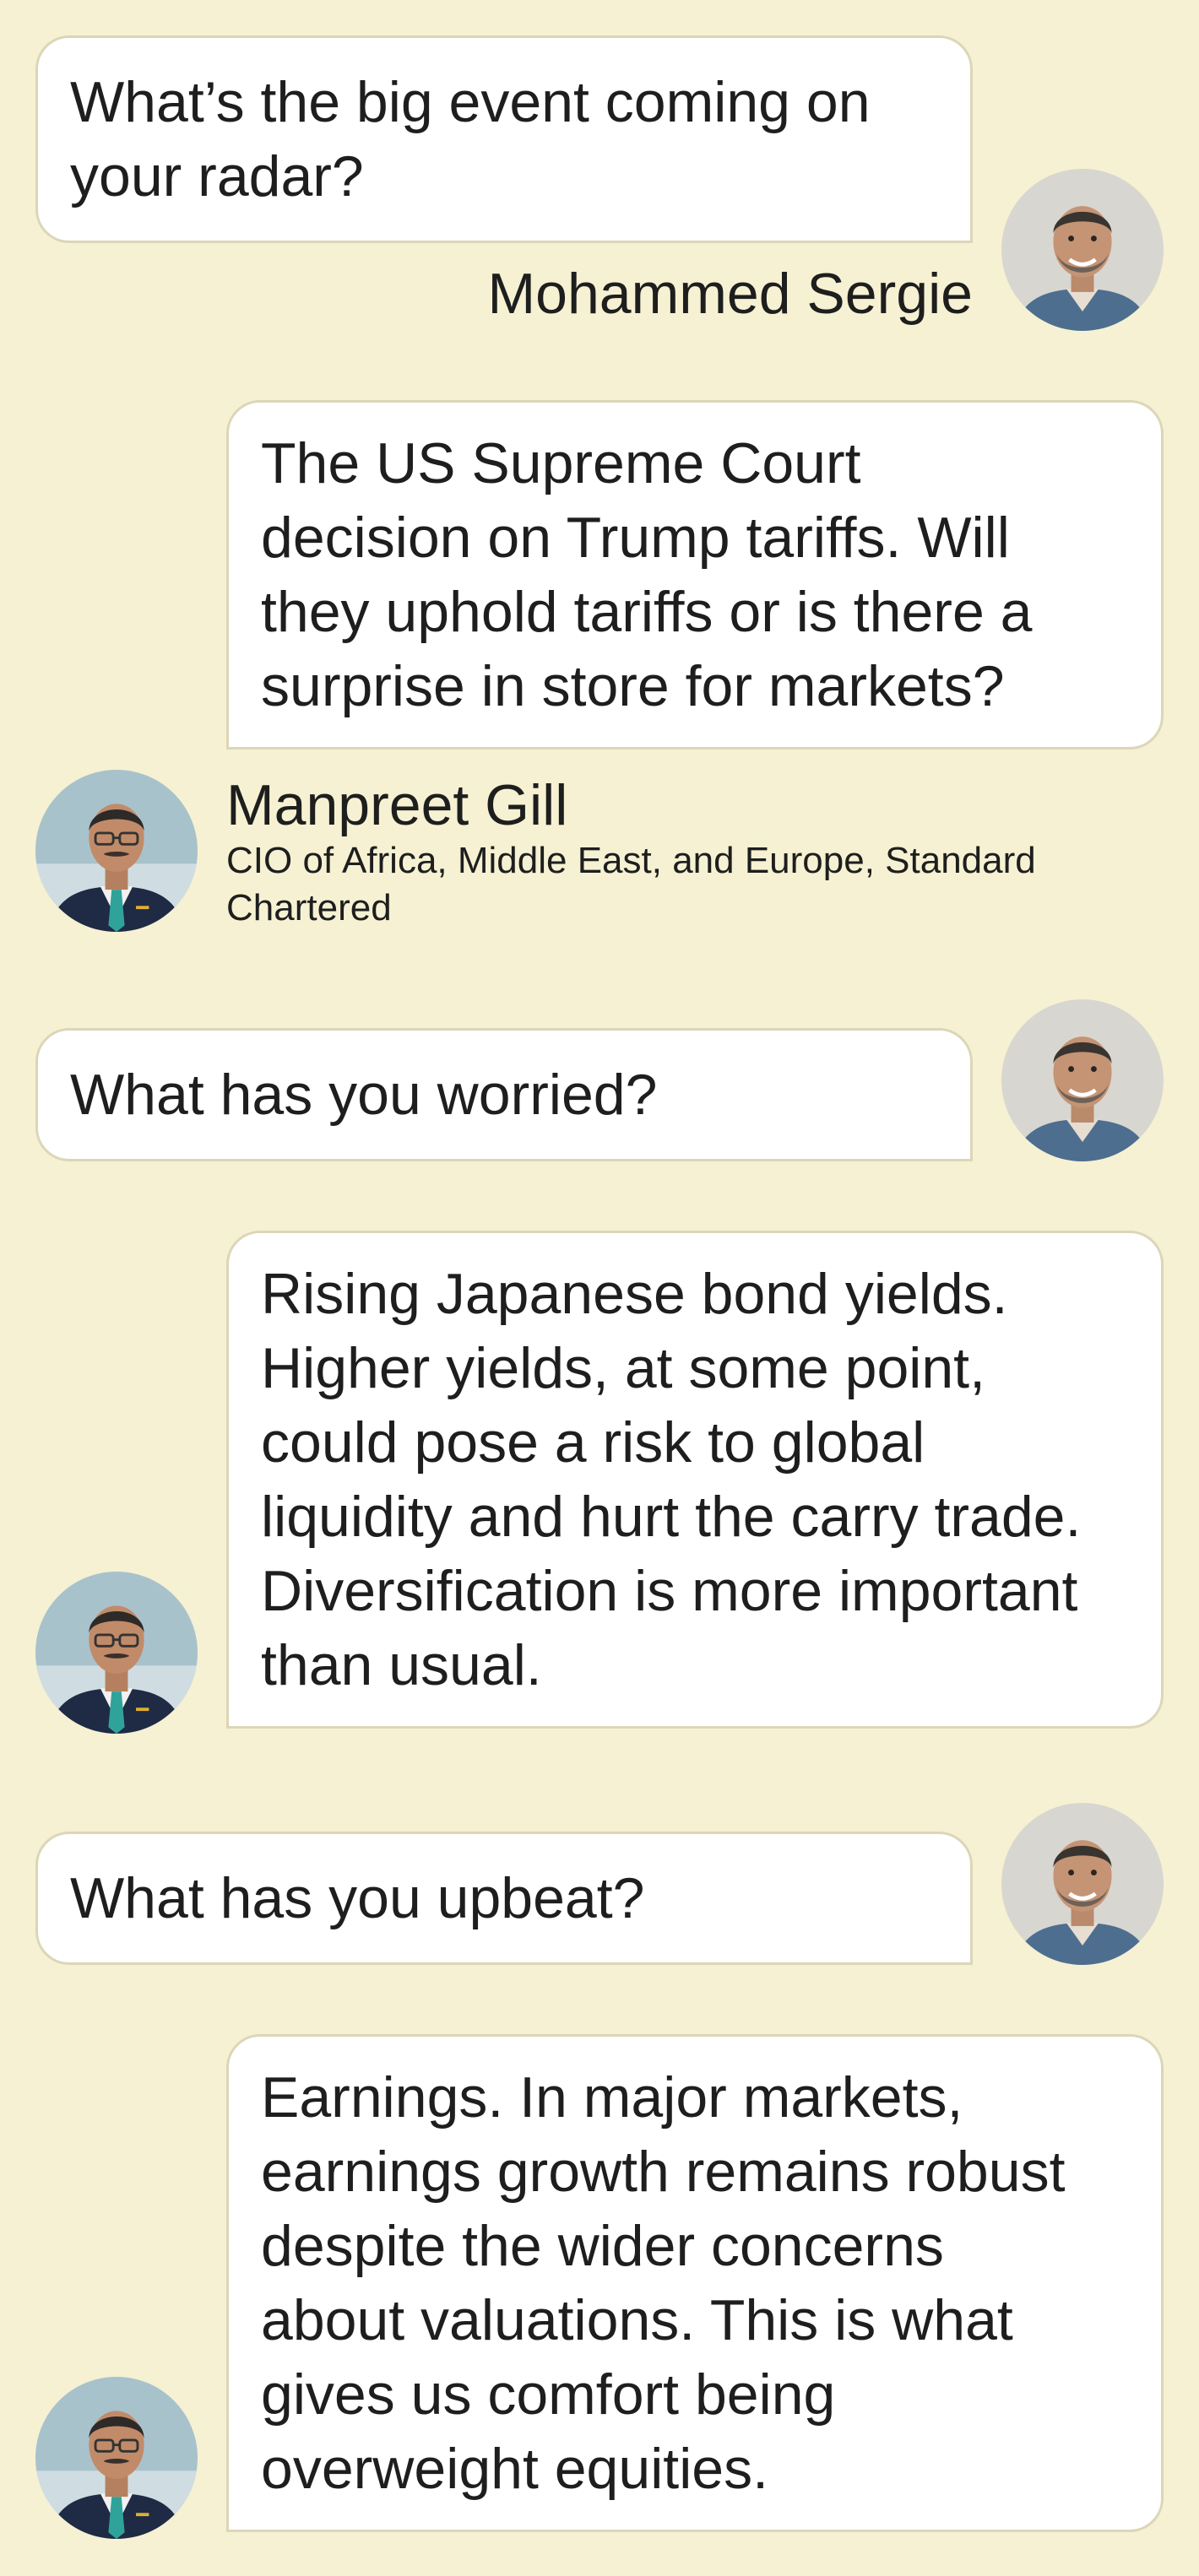 The image size is (1199, 2576). I want to click on interviewer-name: Mohammed Sergie, so click(730, 294).